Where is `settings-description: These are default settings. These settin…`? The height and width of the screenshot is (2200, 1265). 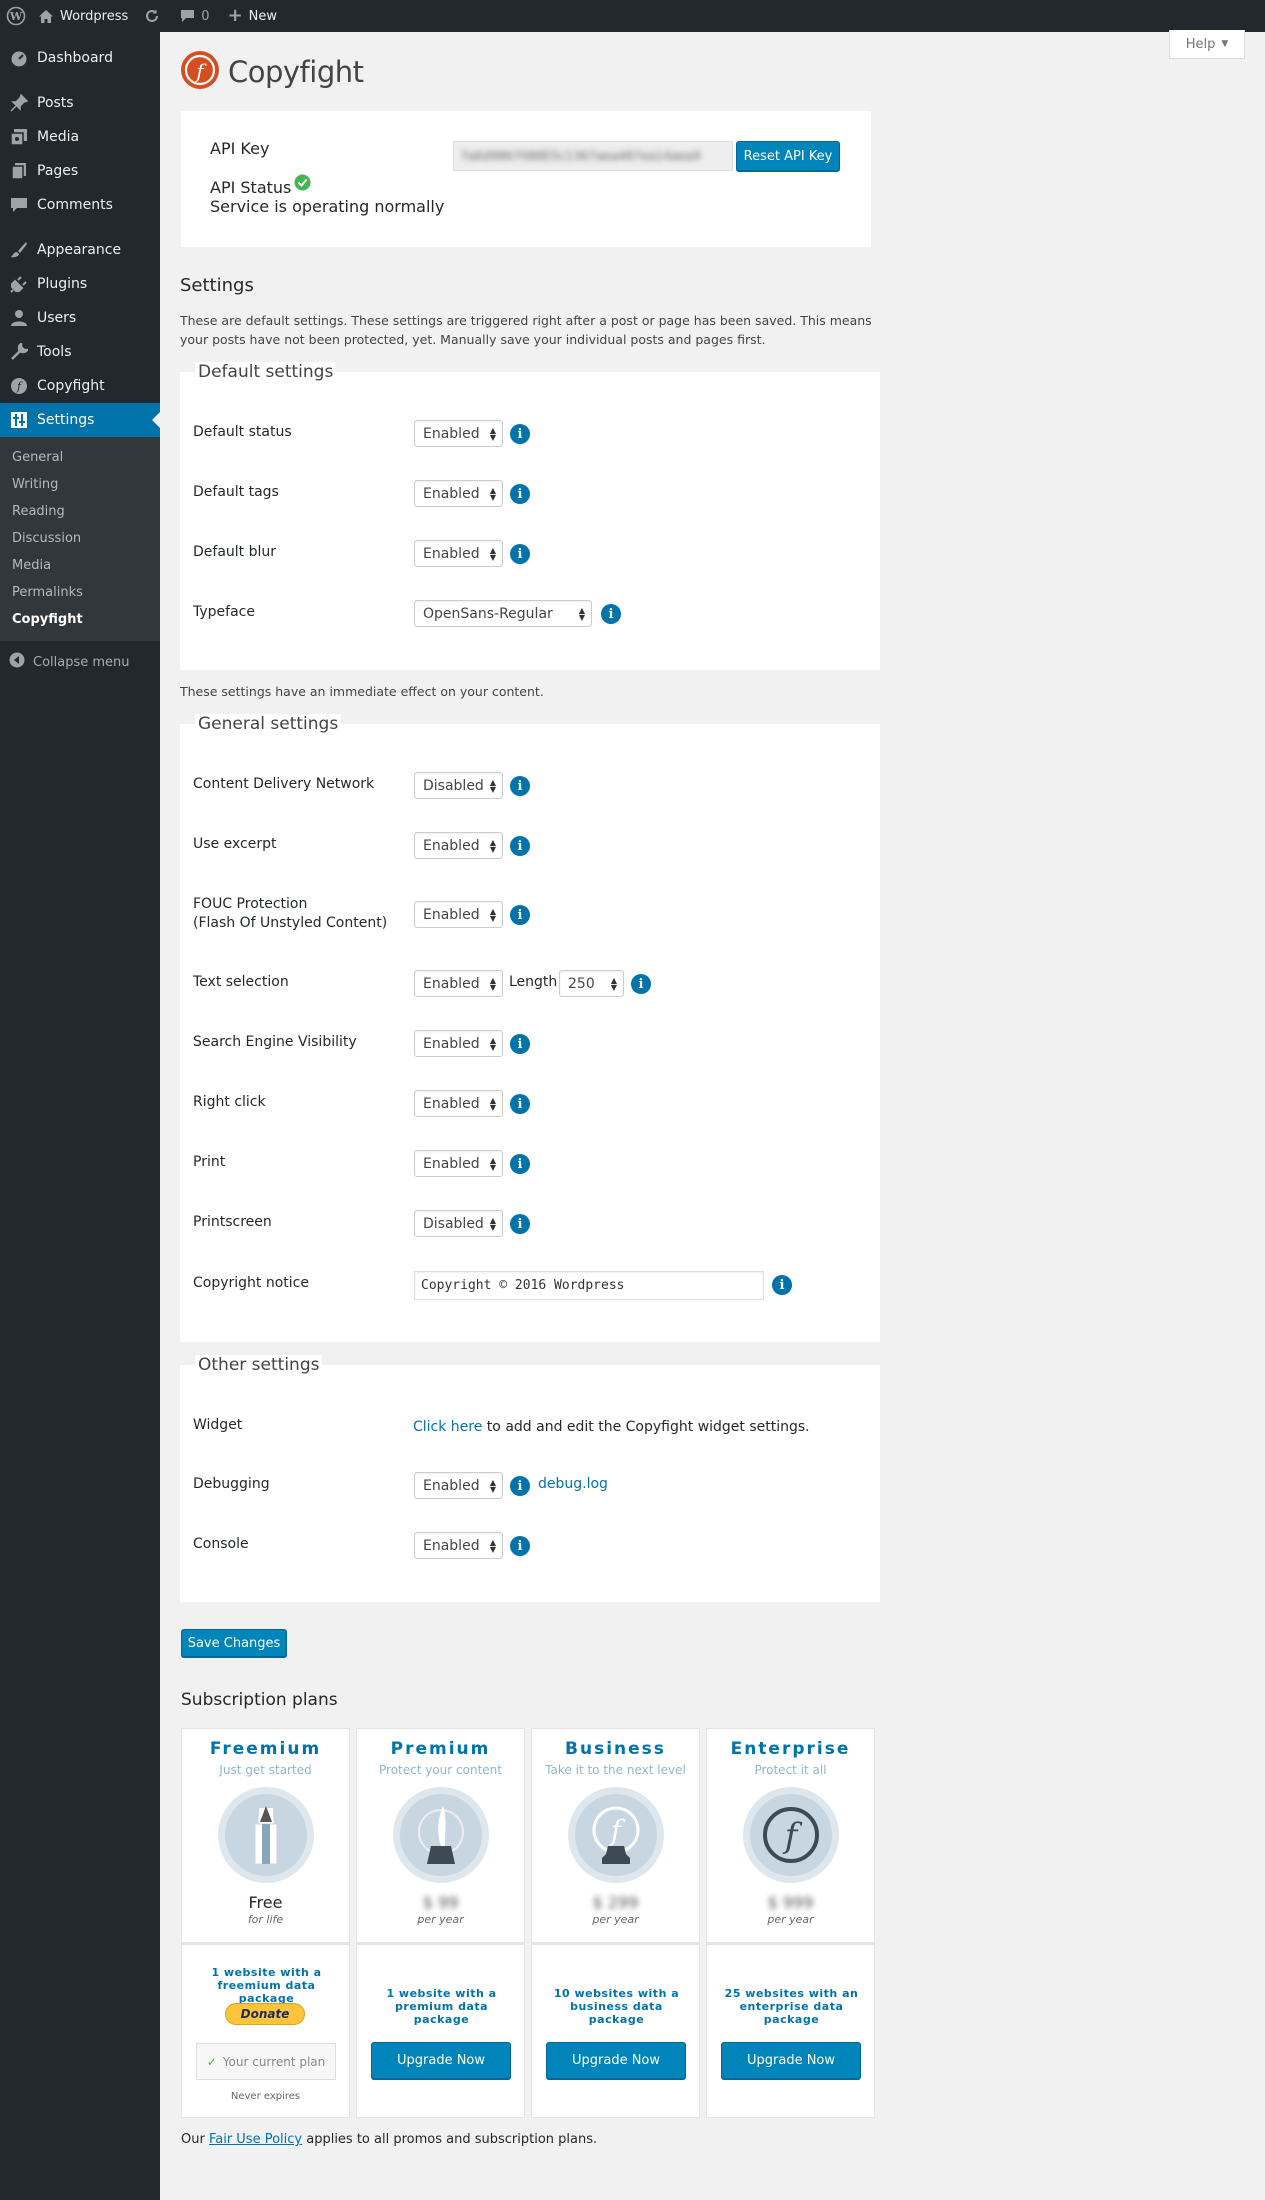 settings-description: These are default settings. These settin… is located at coordinates (526, 330).